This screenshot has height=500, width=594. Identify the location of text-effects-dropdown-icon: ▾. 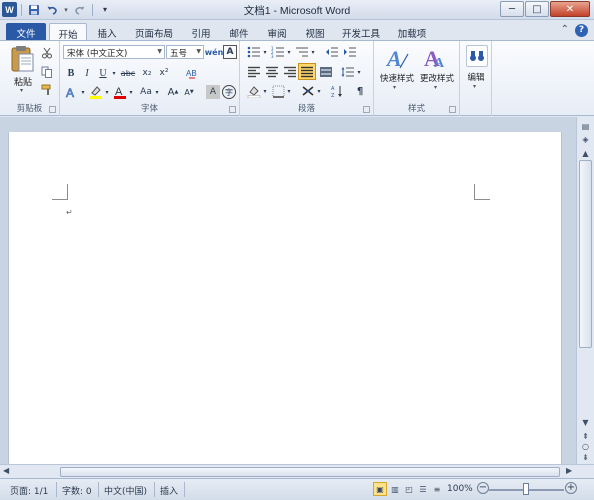
(83, 92).